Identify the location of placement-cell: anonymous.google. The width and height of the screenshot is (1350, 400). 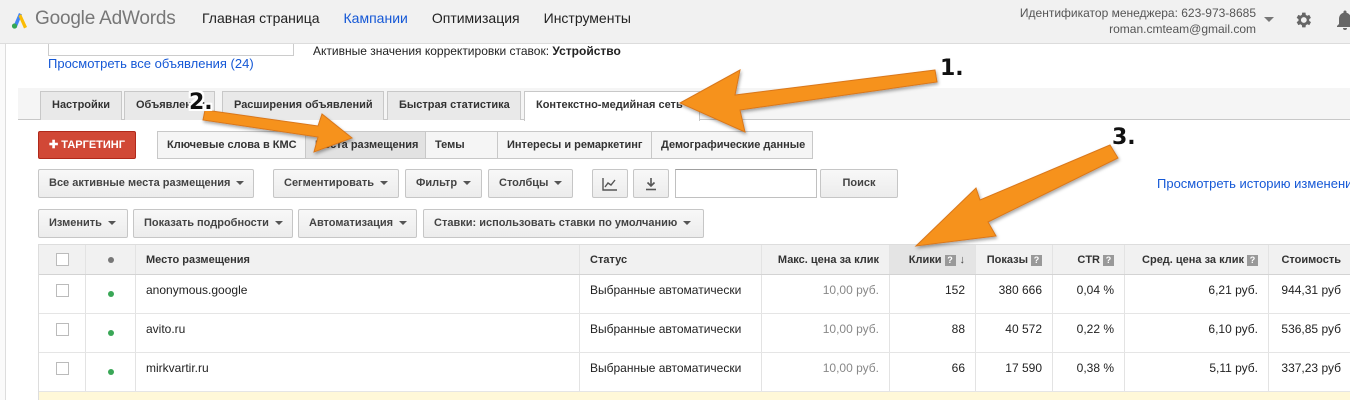
(358, 294).